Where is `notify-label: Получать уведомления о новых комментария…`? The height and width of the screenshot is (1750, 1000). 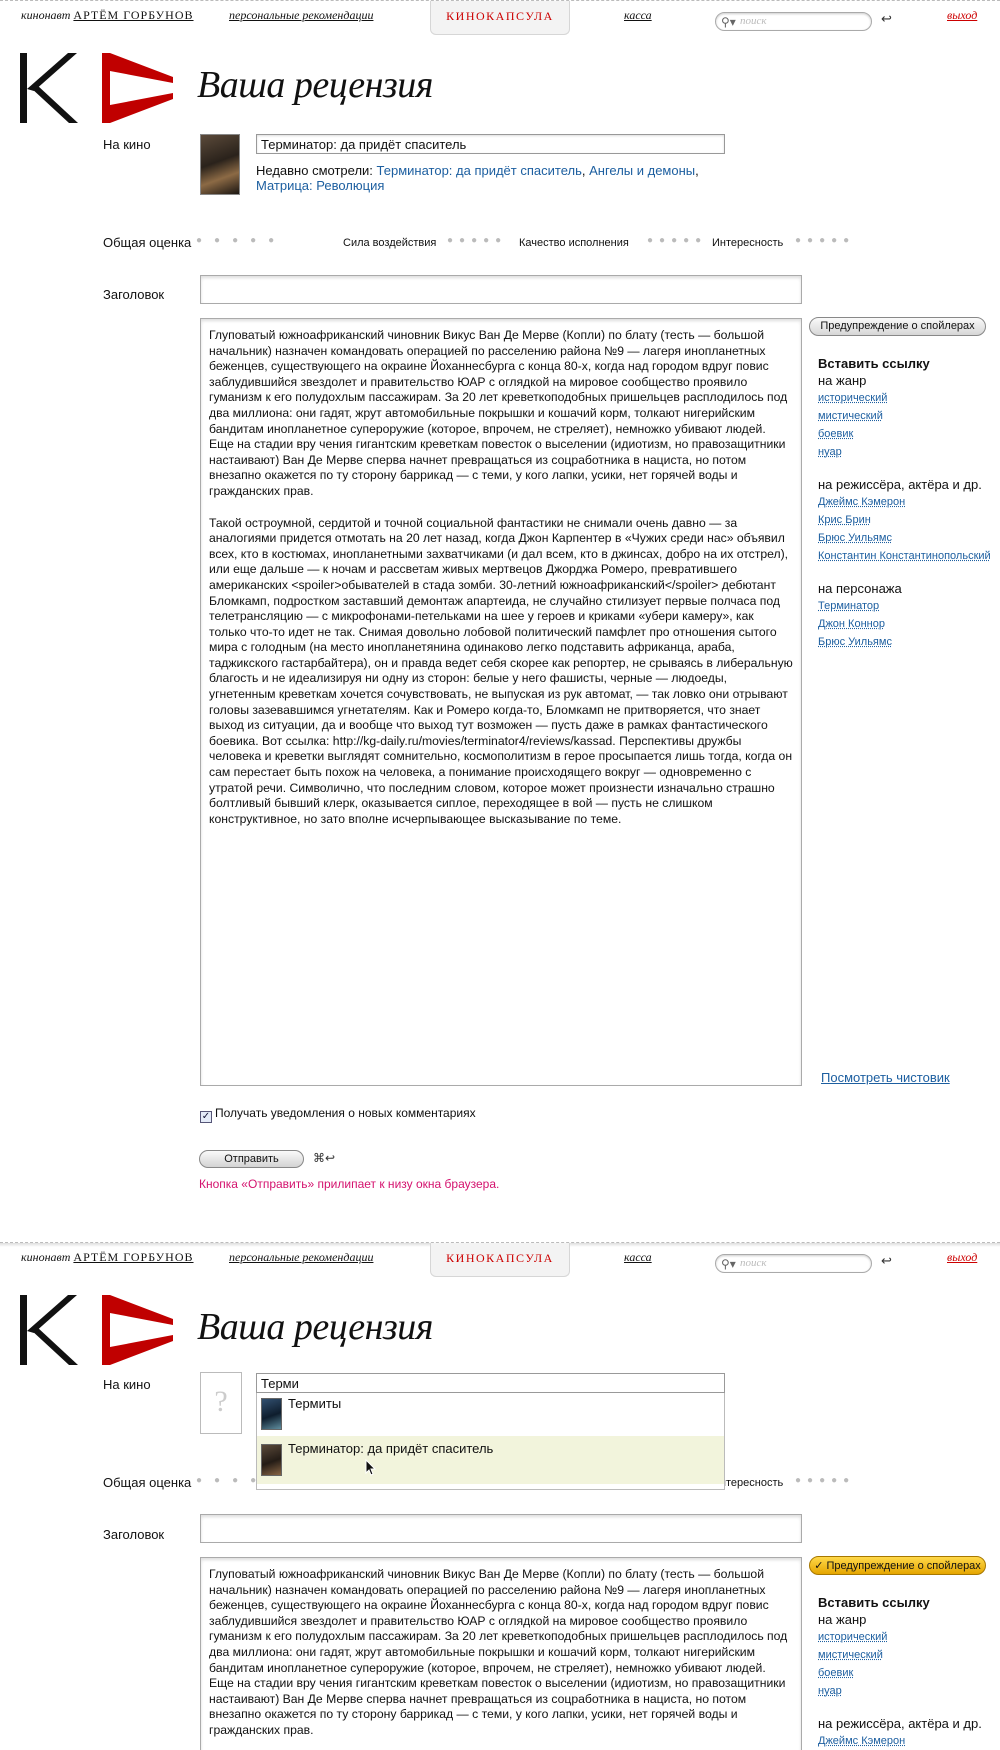
notify-label: Получать уведомления о новых комментария… is located at coordinates (345, 1113).